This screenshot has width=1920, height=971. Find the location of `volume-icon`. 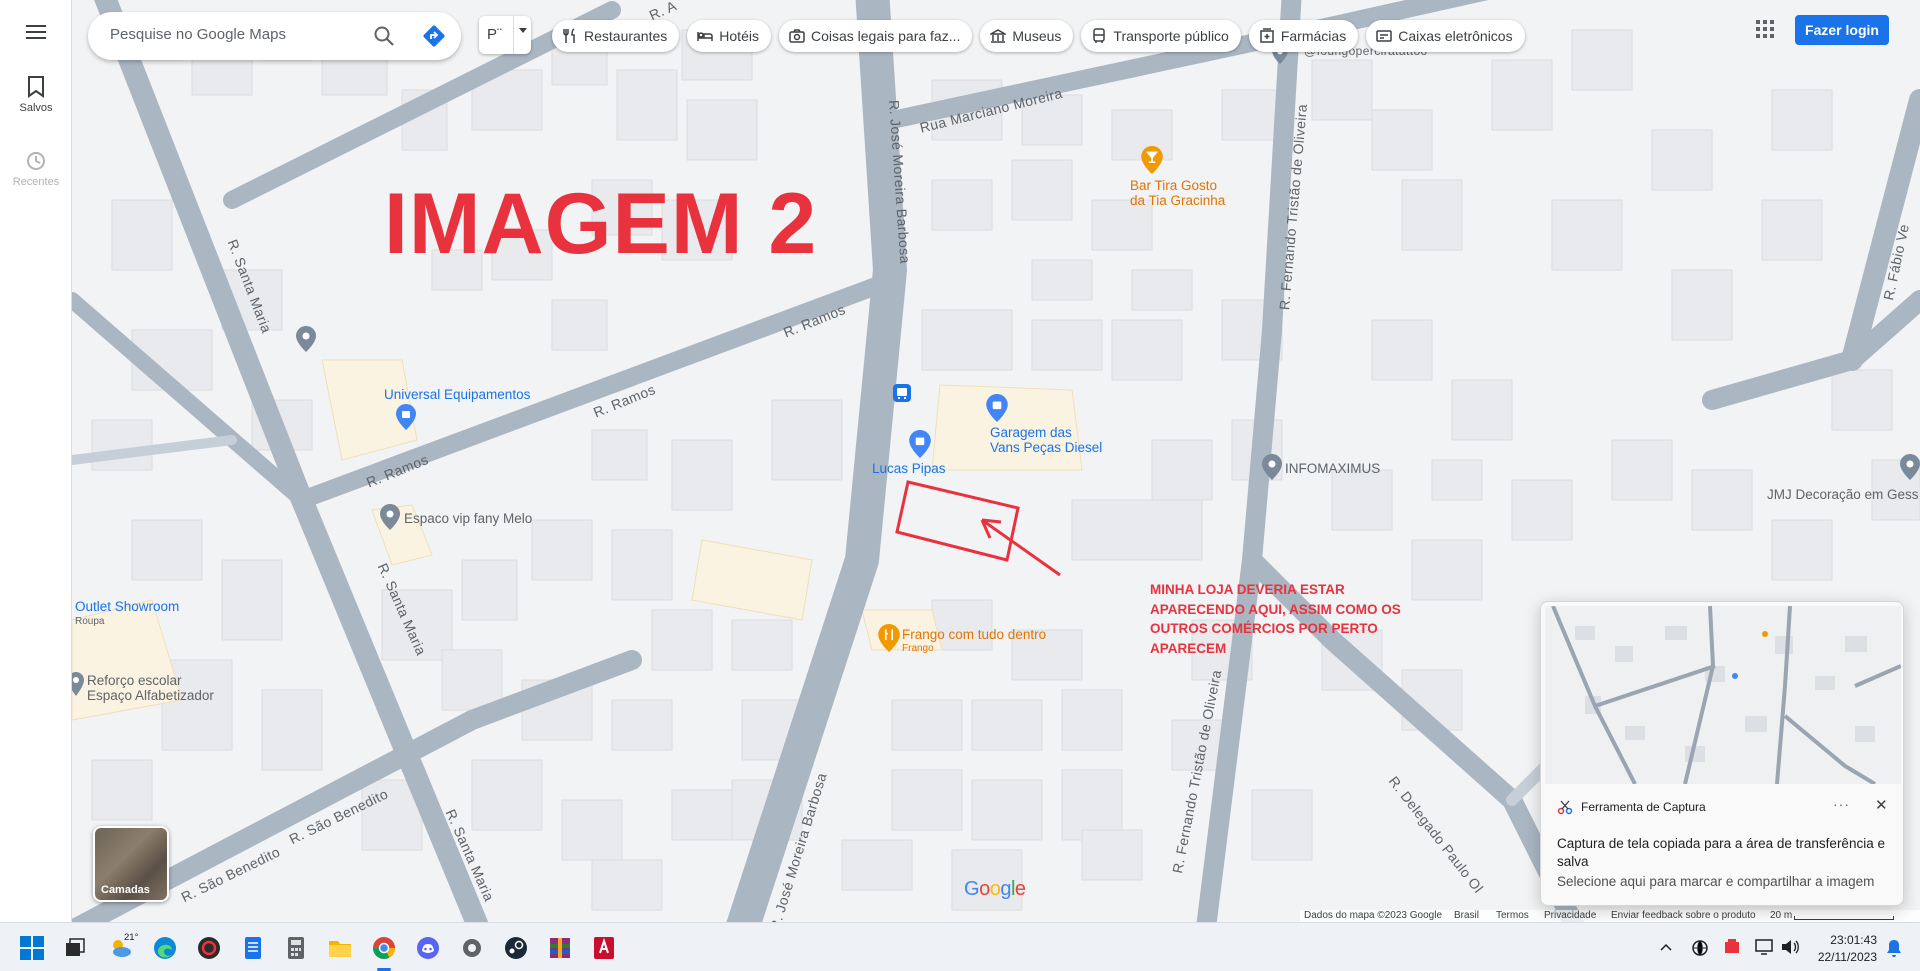

volume-icon is located at coordinates (1790, 947).